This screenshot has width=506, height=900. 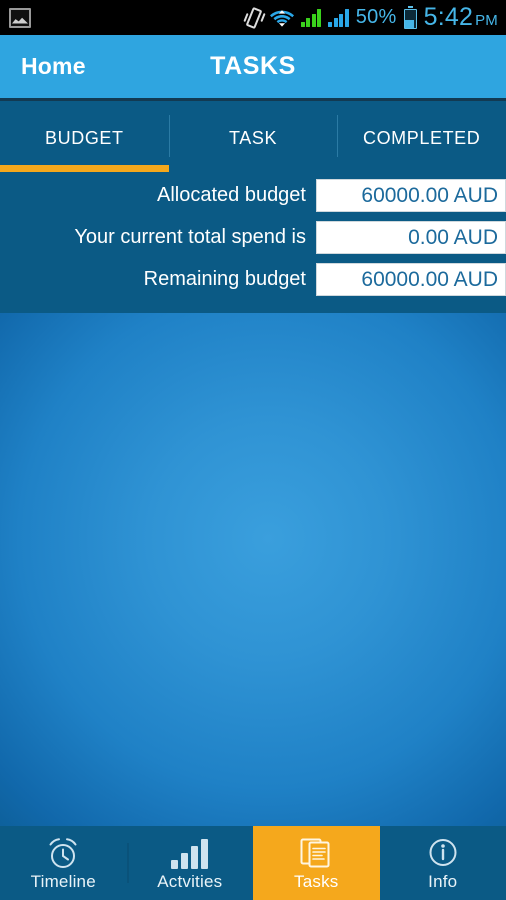 I want to click on tab-bar: BUDGET TASK COMPLETED, so click(x=253, y=138).